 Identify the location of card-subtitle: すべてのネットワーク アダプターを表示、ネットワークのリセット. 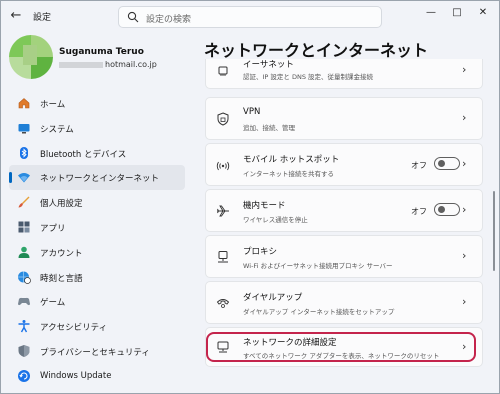
(341, 356).